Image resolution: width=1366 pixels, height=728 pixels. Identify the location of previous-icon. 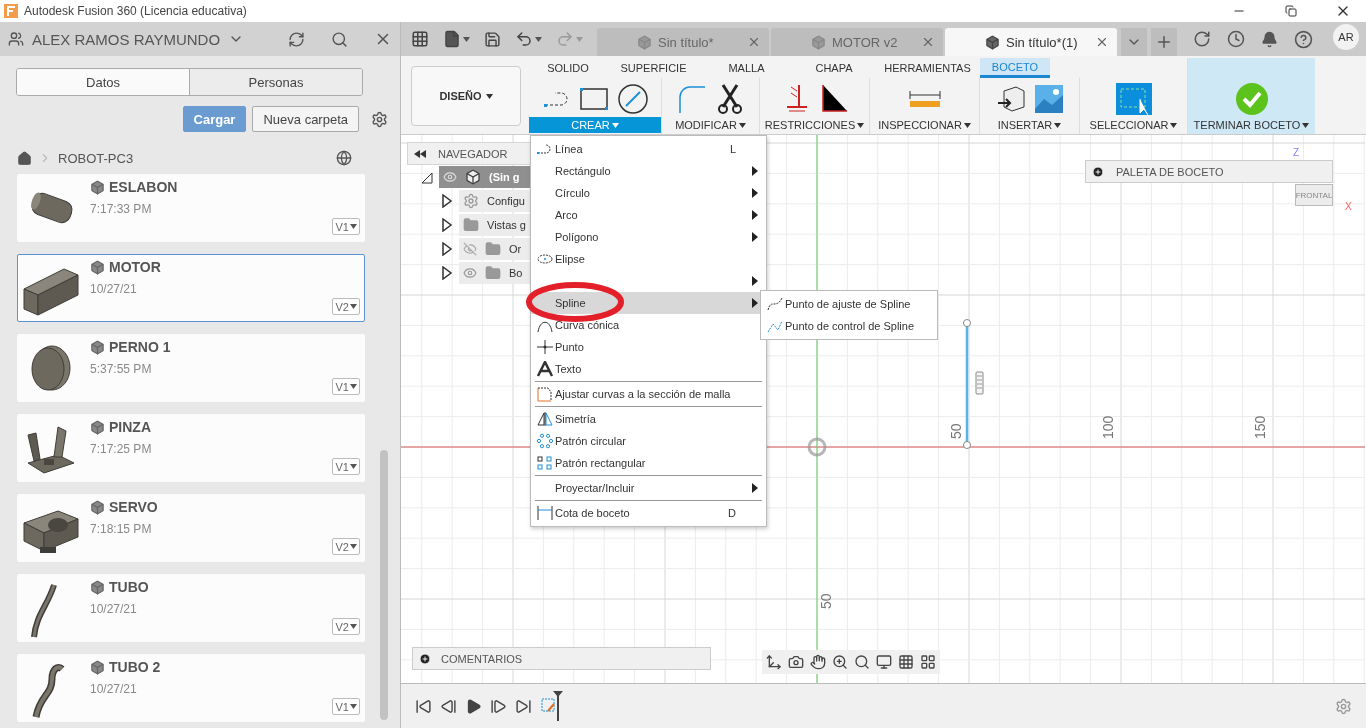
(448, 706).